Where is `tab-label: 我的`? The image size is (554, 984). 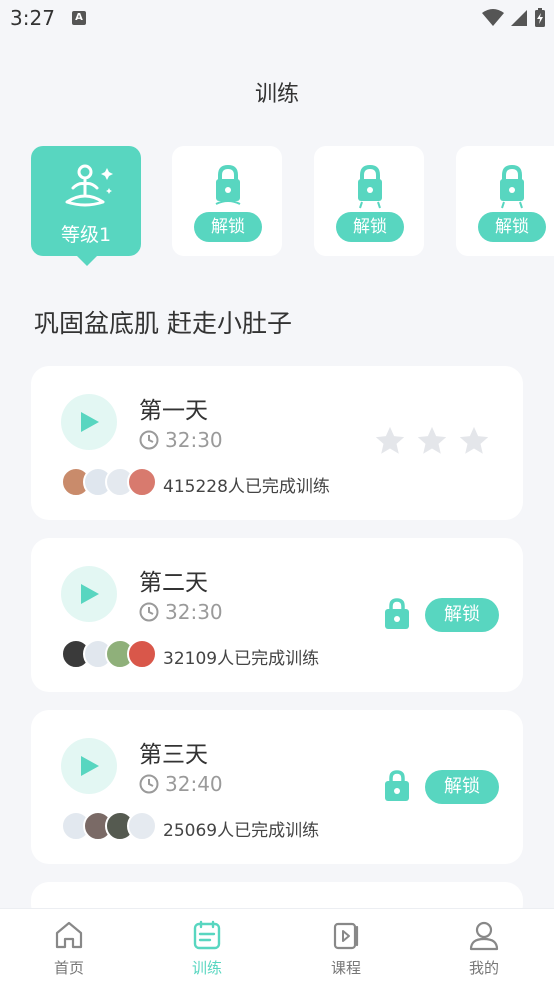 tab-label: 我的 is located at coordinates (483, 968).